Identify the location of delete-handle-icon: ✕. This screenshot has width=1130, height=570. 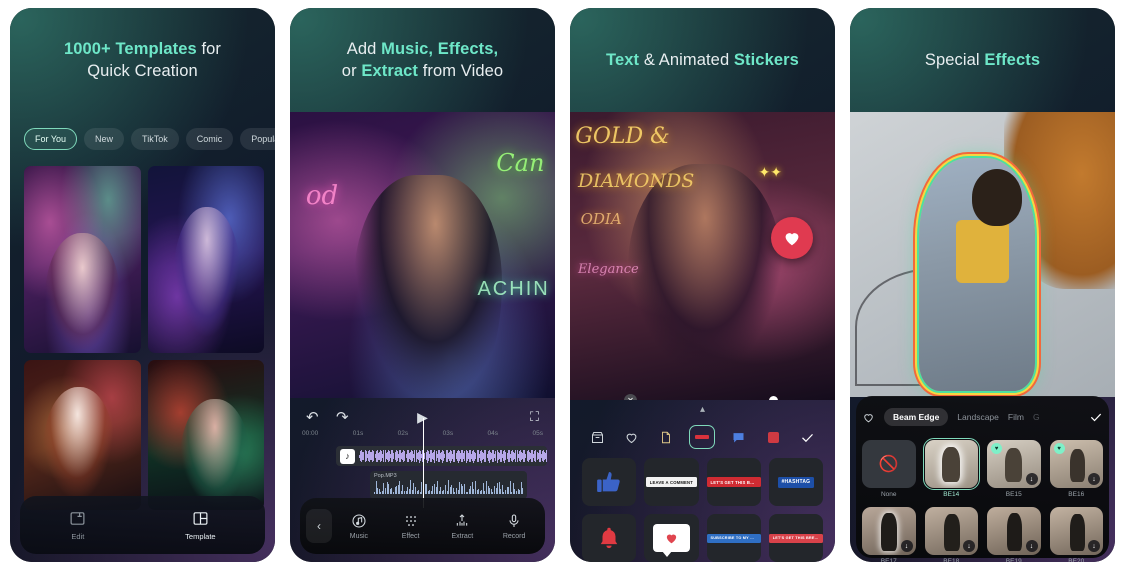
(630, 397).